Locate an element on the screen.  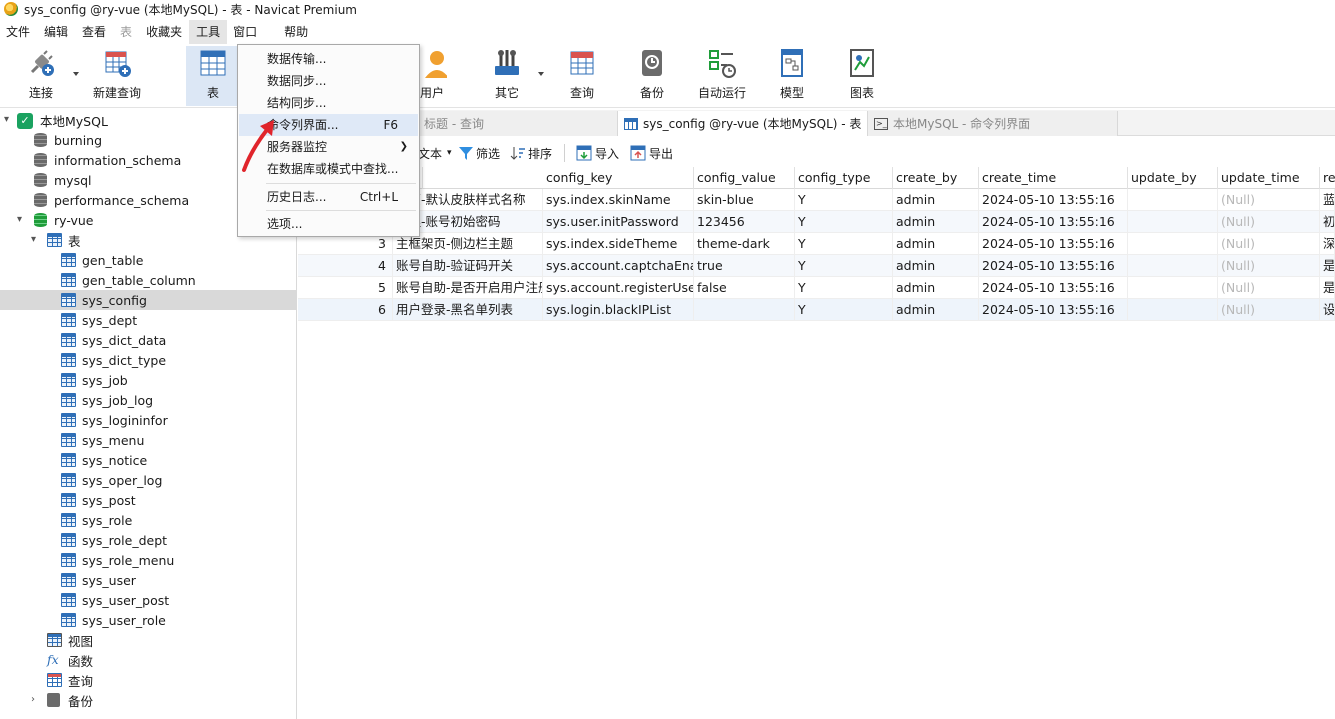
column-header-create-time: create_time is located at coordinates (1053, 178).